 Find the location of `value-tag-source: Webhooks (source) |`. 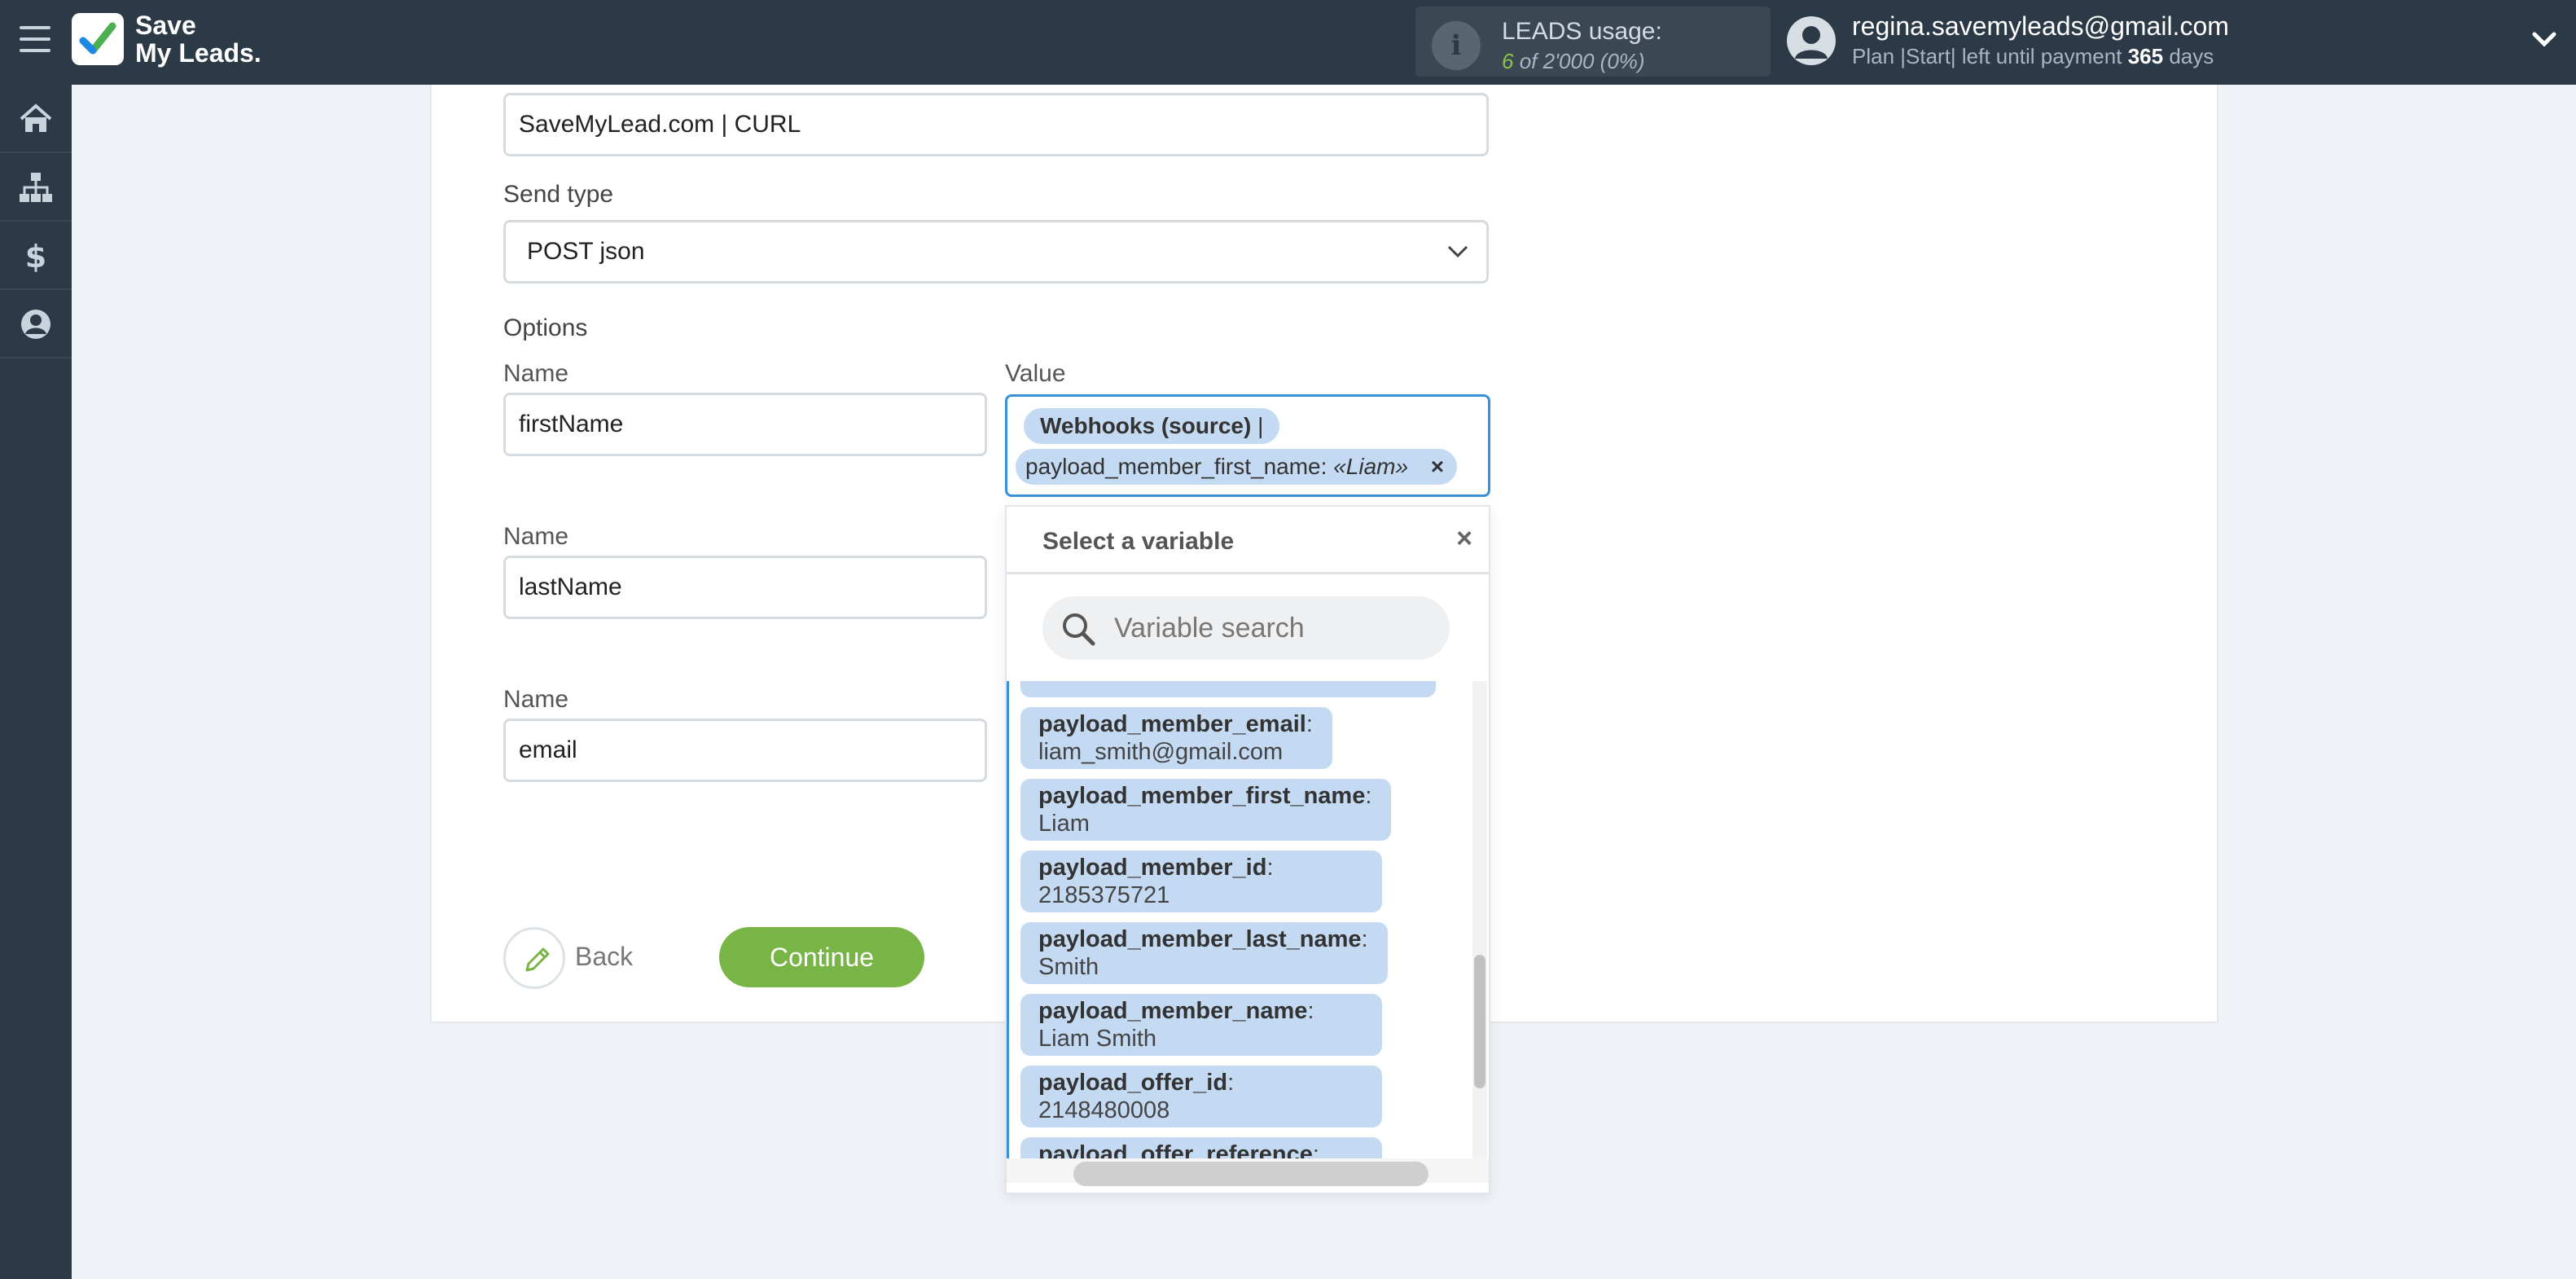

value-tag-source: Webhooks (source) | is located at coordinates (1152, 426).